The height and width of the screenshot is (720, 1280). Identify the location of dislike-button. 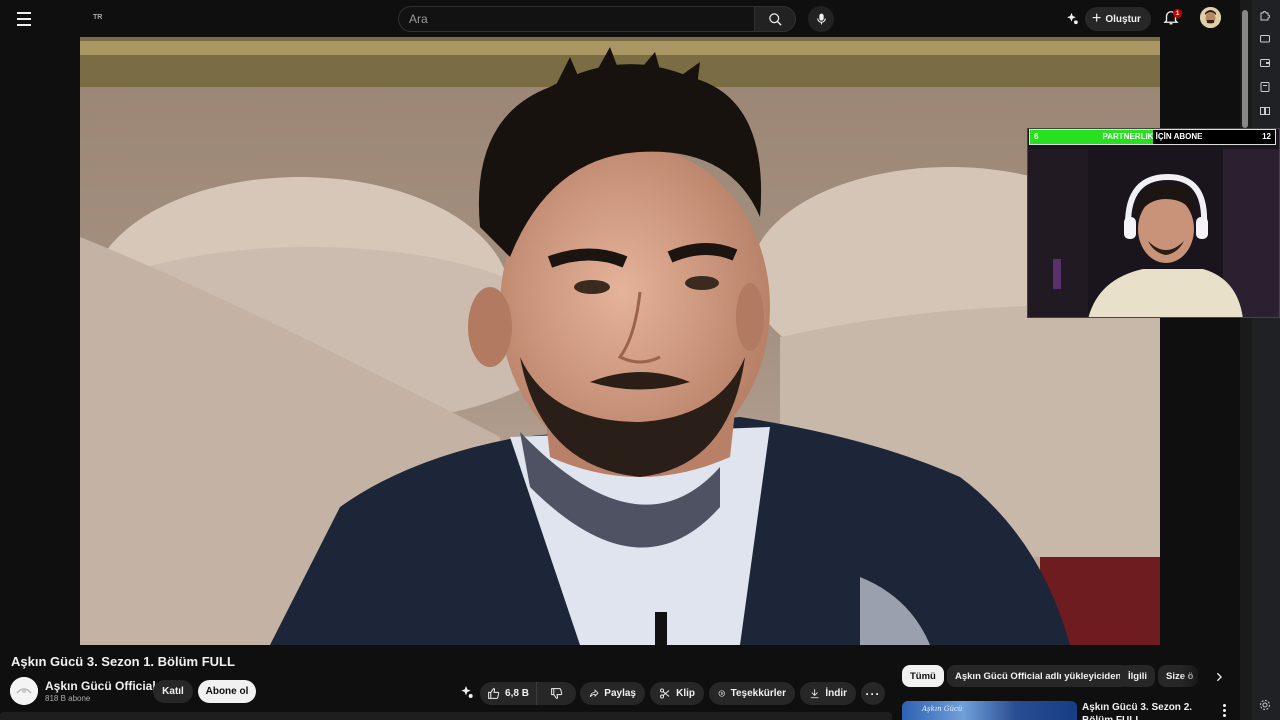
(556, 693).